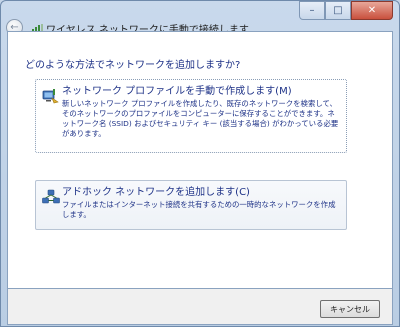 The width and height of the screenshot is (400, 327). I want to click on adhoc-network-icon, so click(51, 196).